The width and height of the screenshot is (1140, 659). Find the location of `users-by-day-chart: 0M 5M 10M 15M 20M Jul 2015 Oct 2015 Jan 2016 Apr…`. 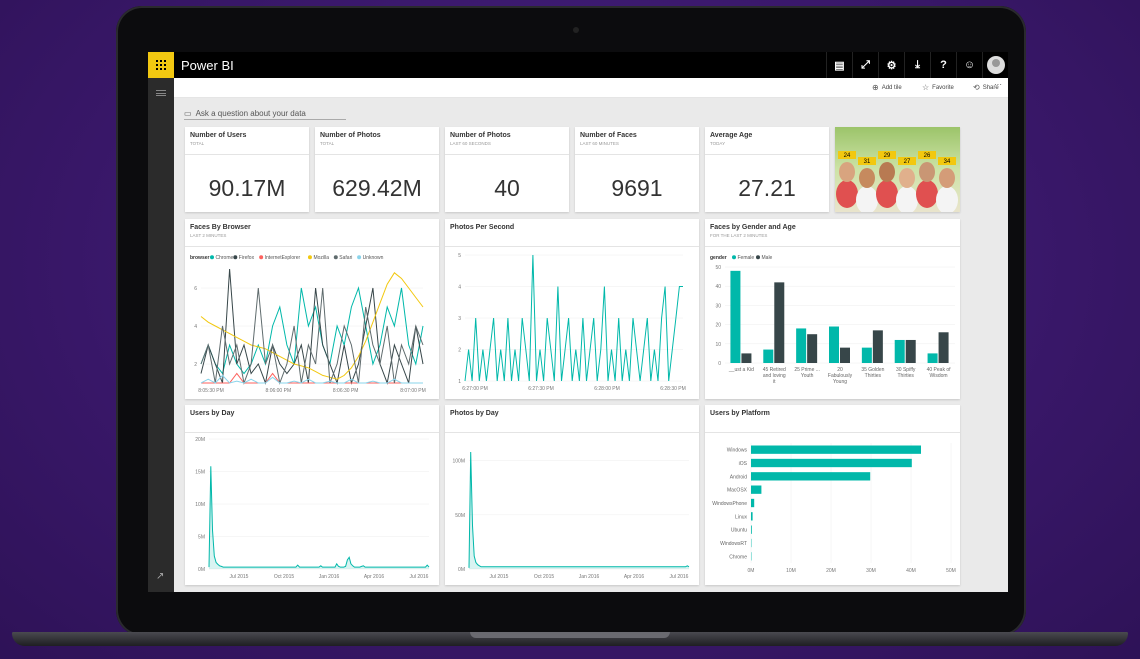

users-by-day-chart: 0M 5M 10M 15M 20M Jul 2015 Oct 2015 Jan 2016 Apr… is located at coordinates (312, 508).